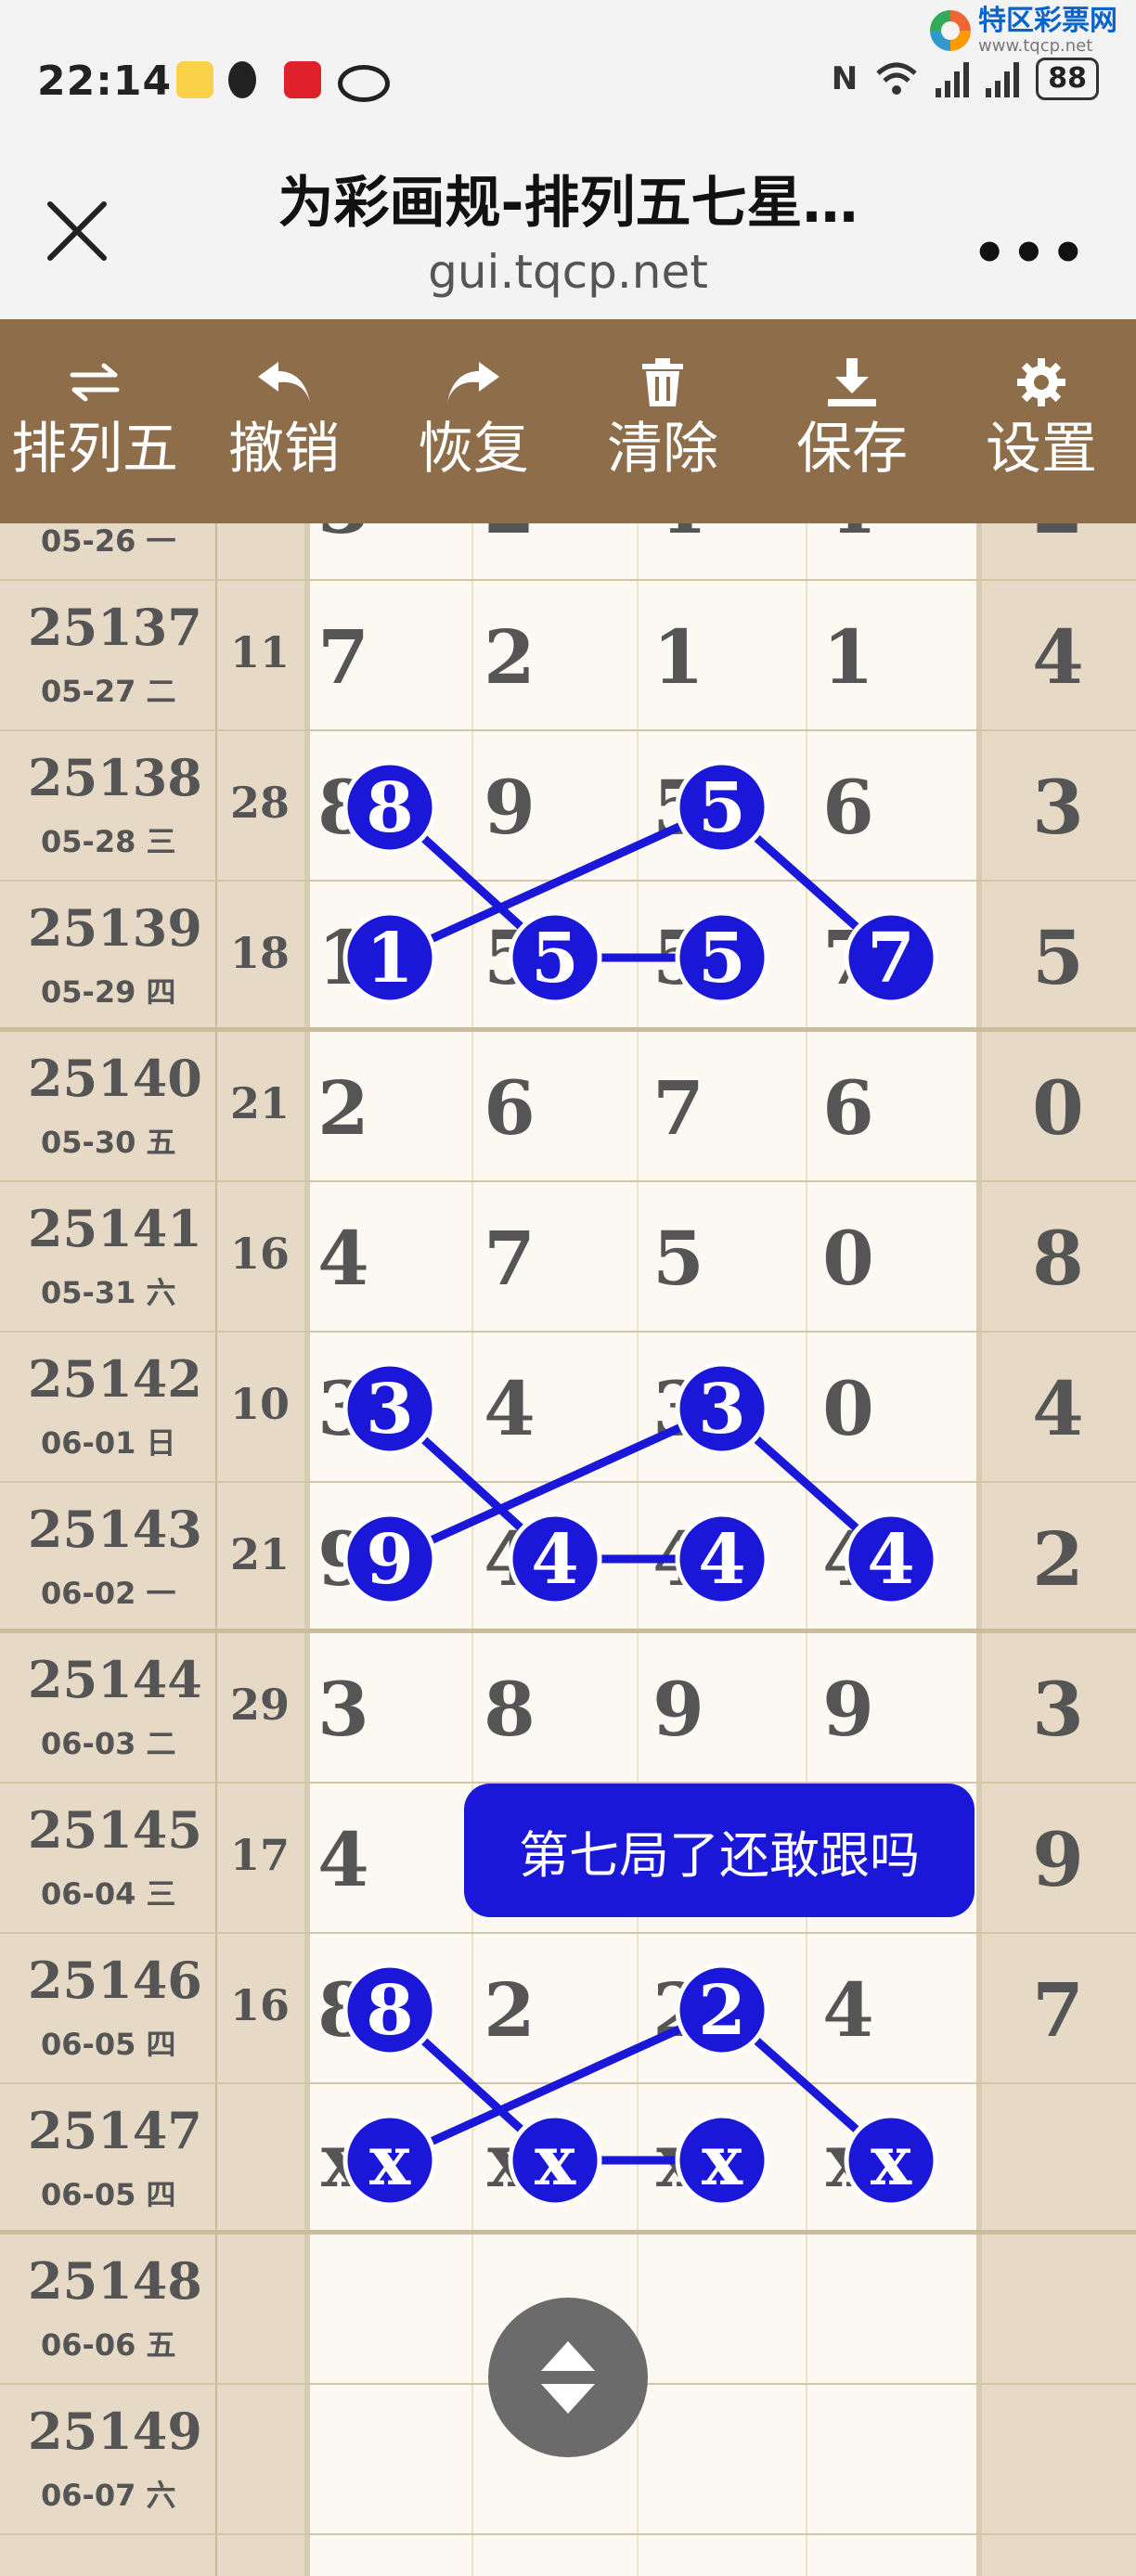  I want to click on toolbar-redo-button: 恢复, so click(473, 421).